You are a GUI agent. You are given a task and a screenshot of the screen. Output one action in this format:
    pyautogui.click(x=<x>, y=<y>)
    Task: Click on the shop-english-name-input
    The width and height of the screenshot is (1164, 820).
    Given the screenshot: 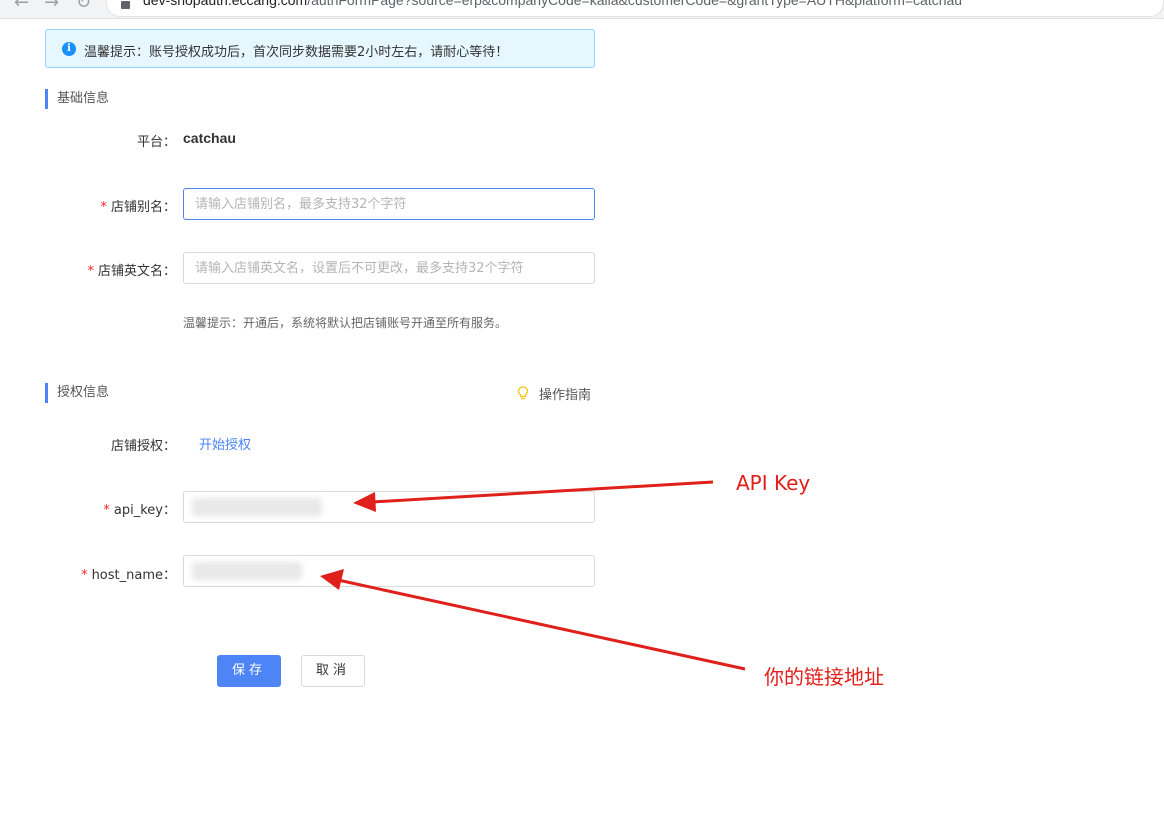 What is the action you would take?
    pyautogui.click(x=389, y=268)
    